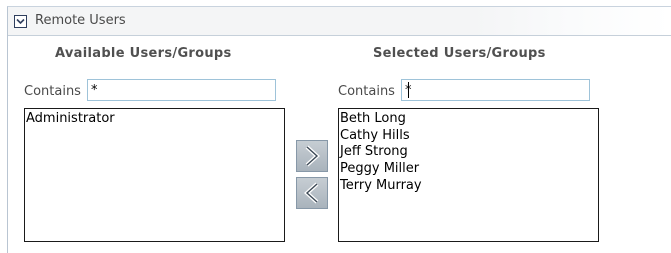 Image resolution: width=671 pixels, height=253 pixels. Describe the element at coordinates (468, 152) in the screenshot. I see `selected-list-item: Jeff Strong` at that location.